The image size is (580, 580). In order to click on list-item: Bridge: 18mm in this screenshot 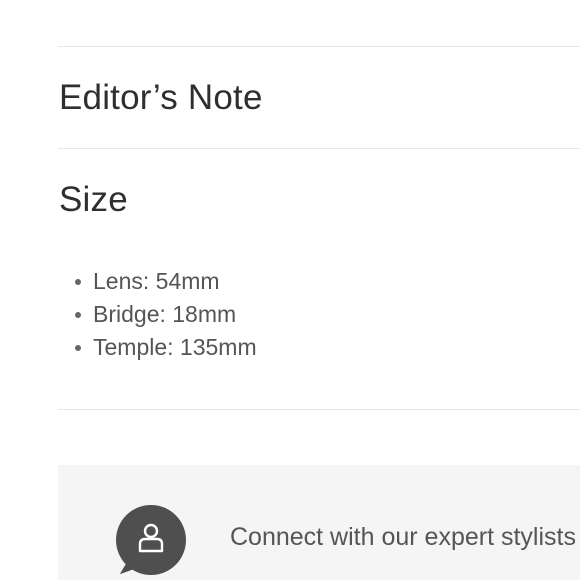, I will do `click(128, 312)`.